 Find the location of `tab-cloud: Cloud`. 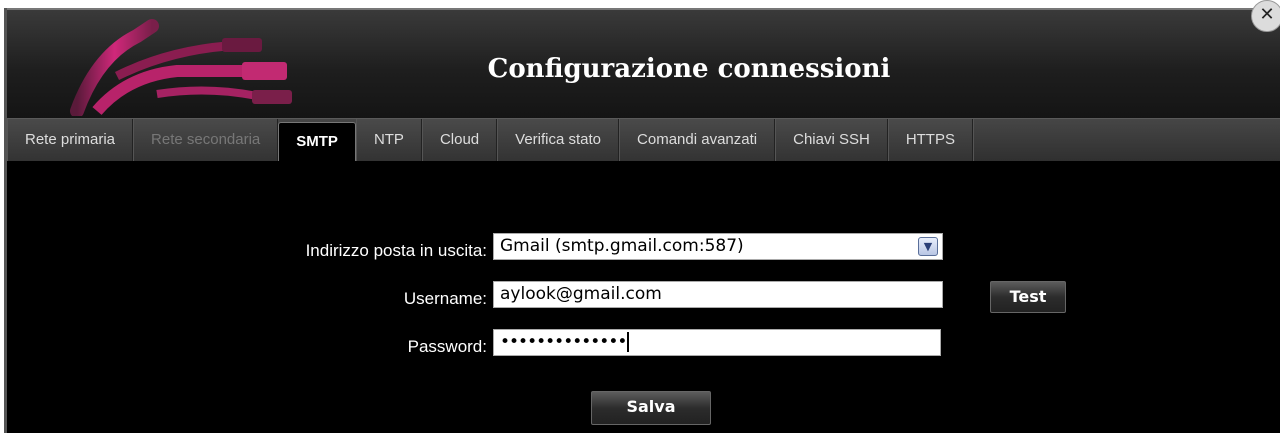

tab-cloud: Cloud is located at coordinates (459, 140).